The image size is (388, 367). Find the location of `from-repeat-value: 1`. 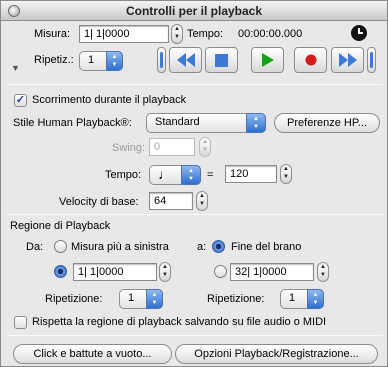

from-repeat-value: 1 is located at coordinates (131, 298).